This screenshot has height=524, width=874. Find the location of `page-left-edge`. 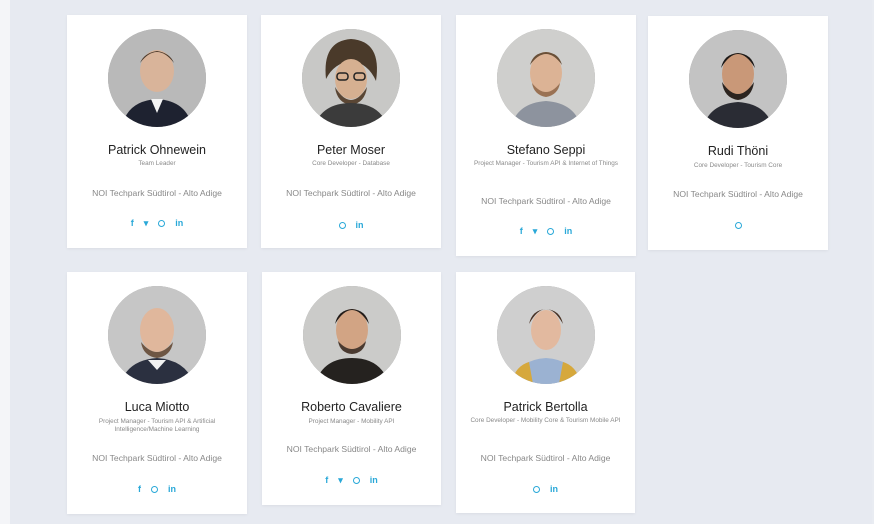

page-left-edge is located at coordinates (5, 262).